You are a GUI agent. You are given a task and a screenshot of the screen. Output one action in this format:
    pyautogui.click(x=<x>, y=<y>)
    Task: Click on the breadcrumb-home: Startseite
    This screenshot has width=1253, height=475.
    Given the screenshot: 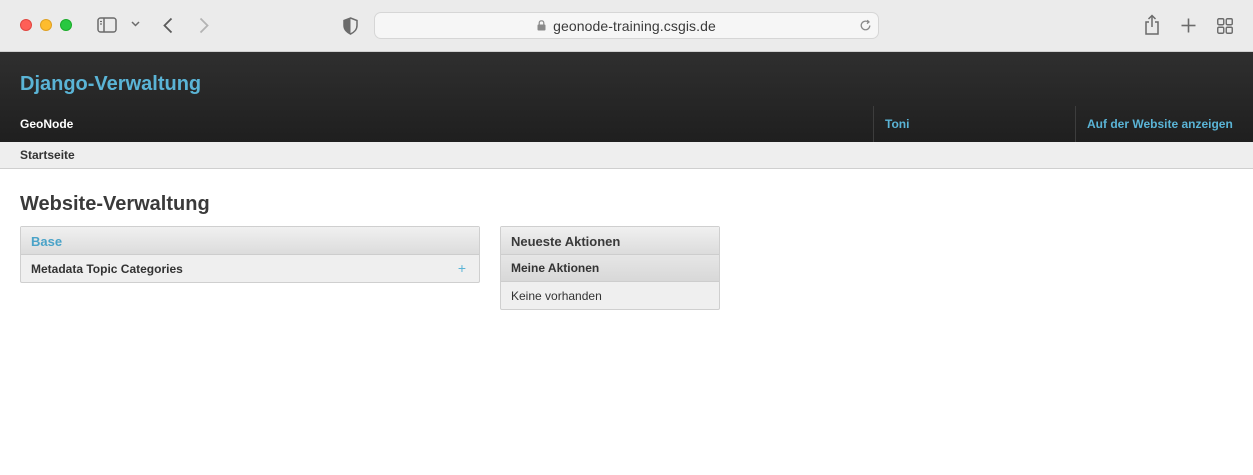 What is the action you would take?
    pyautogui.click(x=47, y=155)
    